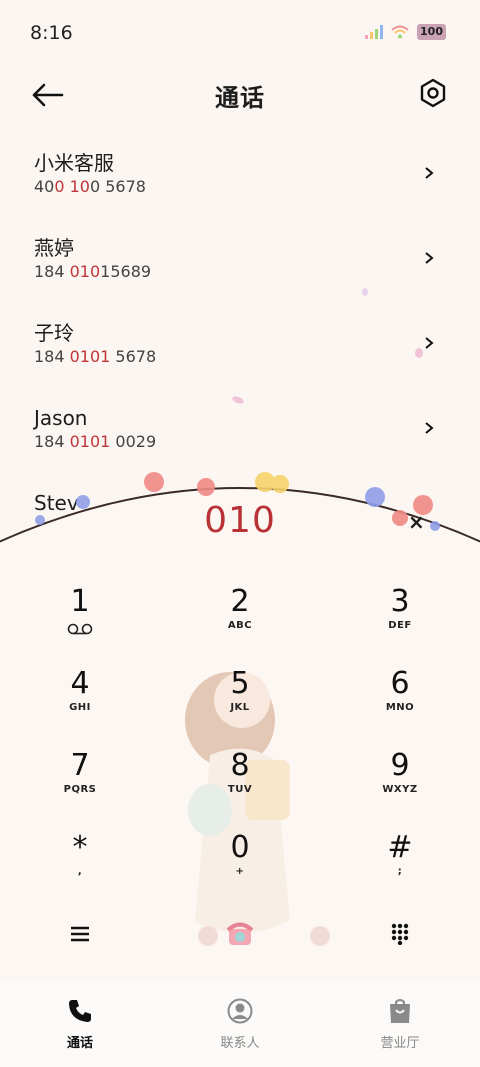  Describe the element at coordinates (374, 32) in the screenshot. I see `signal-icon` at that location.